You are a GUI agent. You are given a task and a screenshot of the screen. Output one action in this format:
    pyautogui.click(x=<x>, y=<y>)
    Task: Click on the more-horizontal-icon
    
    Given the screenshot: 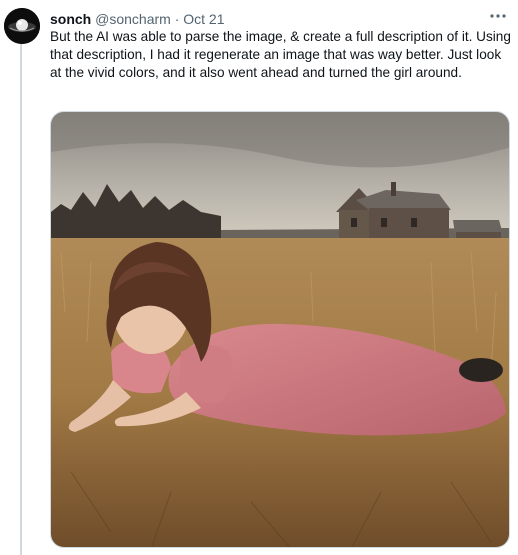 What is the action you would take?
    pyautogui.click(x=498, y=16)
    